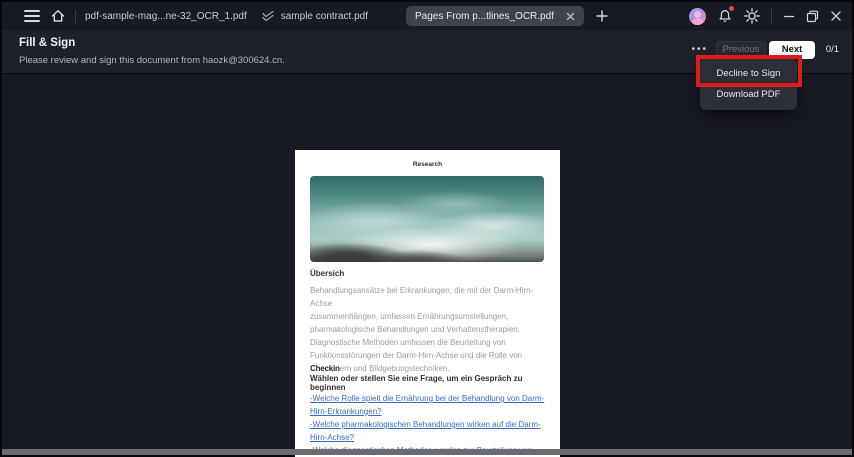 The width and height of the screenshot is (854, 457). What do you see at coordinates (789, 16) in the screenshot?
I see `minimize-icon` at bounding box center [789, 16].